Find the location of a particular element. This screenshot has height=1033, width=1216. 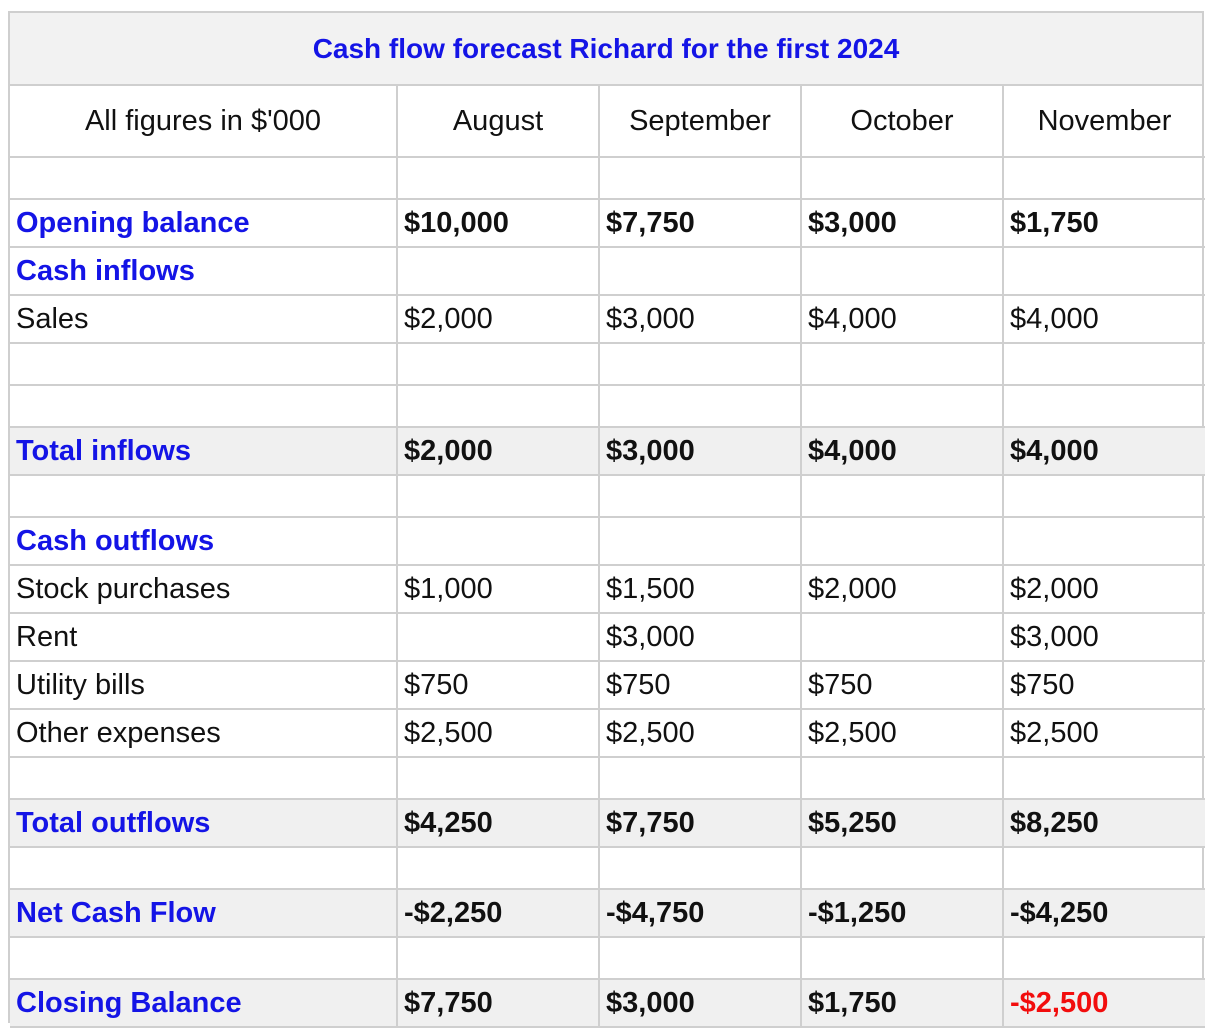

cell-value: -$4,750 is located at coordinates (700, 913).